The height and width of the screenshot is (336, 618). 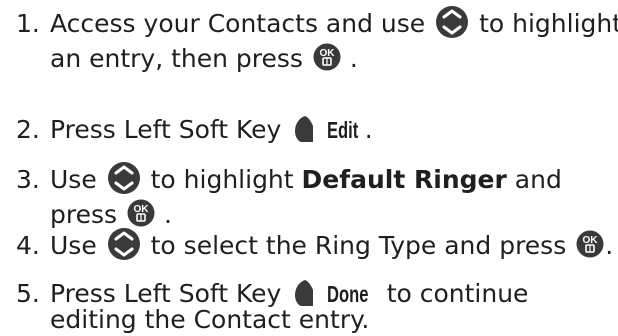 I want to click on step-number: 3., so click(x=28, y=179).